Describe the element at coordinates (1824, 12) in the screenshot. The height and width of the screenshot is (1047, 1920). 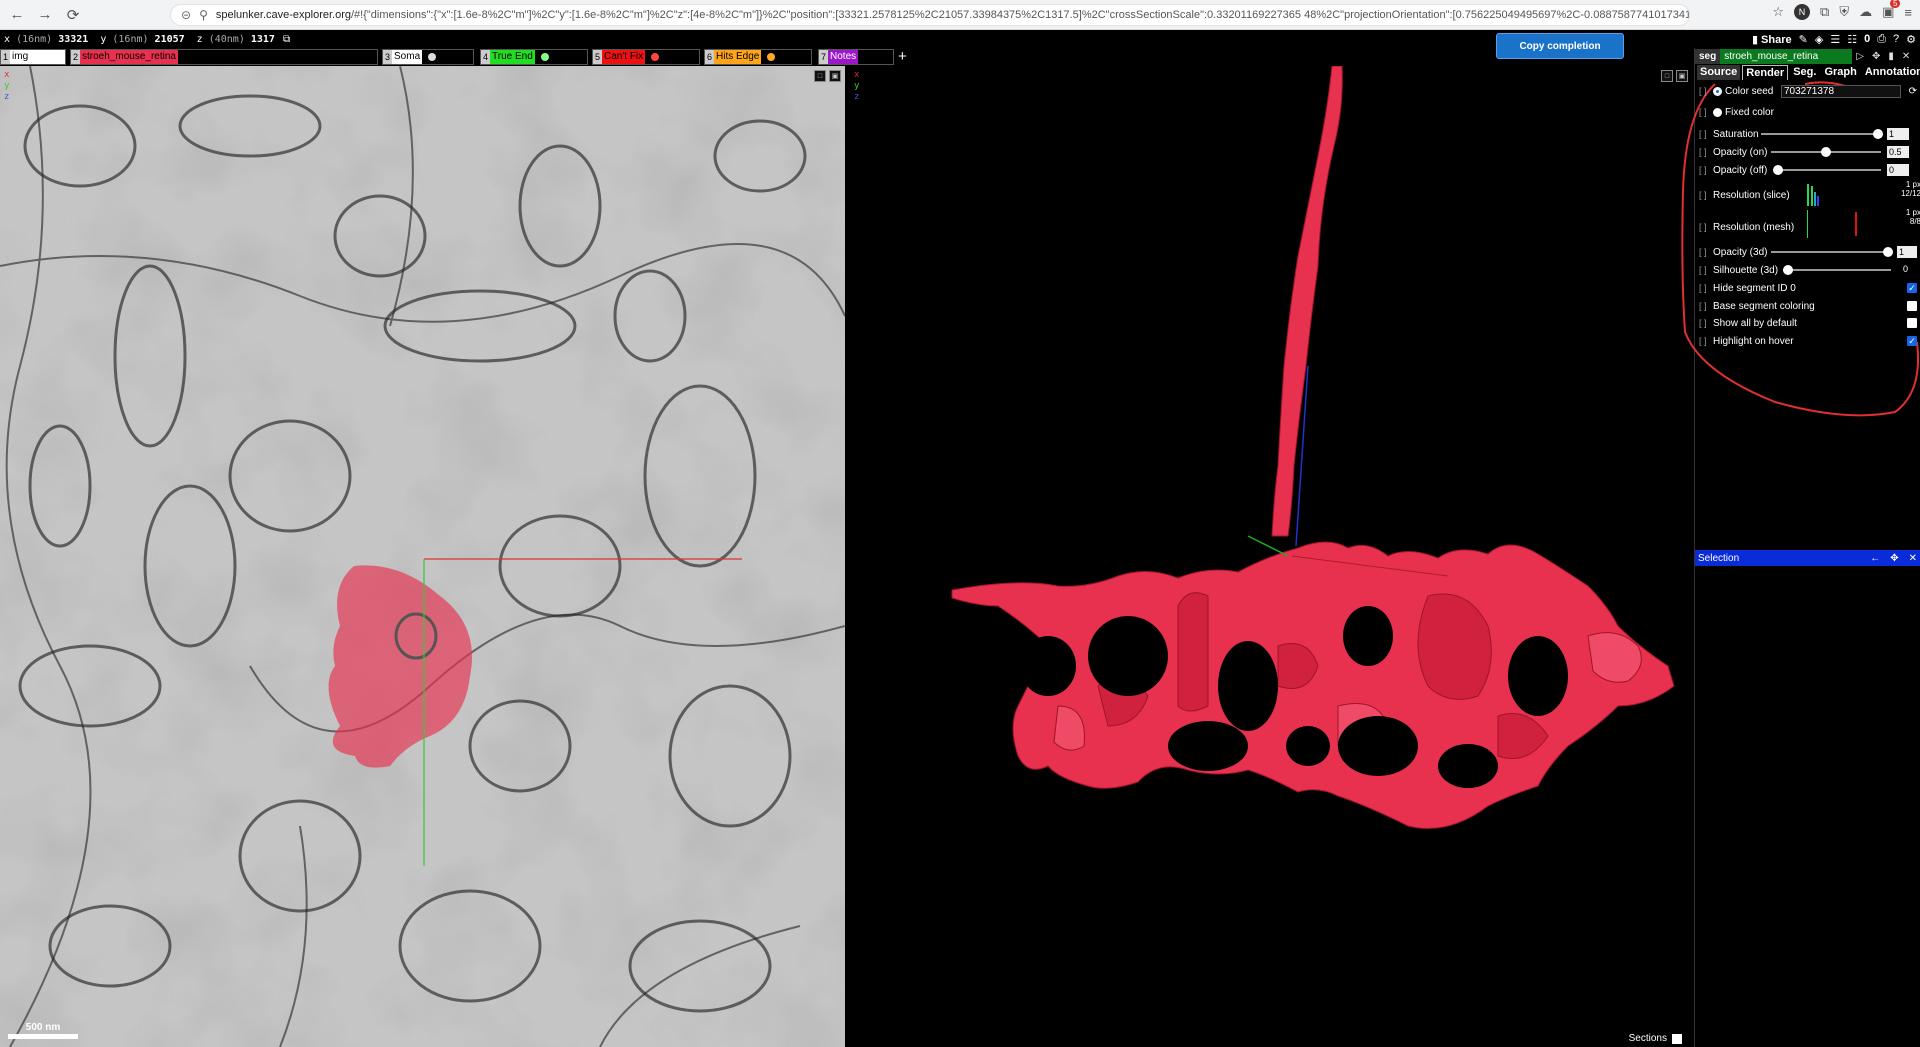
I see `extension-puzzle-icon: ⧉` at that location.